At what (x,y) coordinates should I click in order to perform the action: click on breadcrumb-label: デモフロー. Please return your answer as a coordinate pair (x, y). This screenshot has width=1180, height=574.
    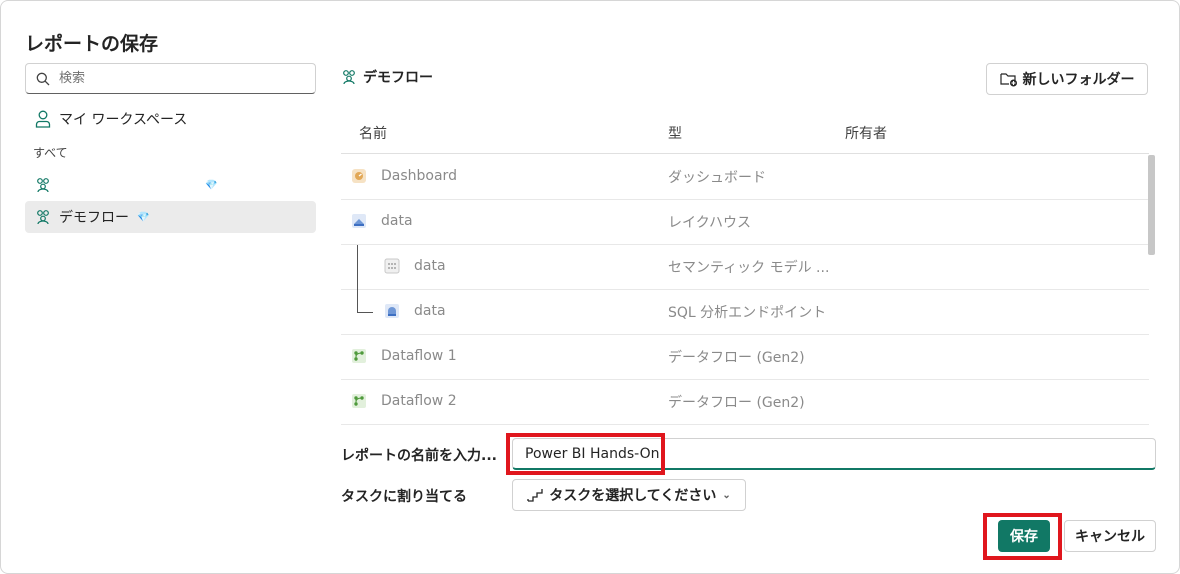
    Looking at the image, I should click on (398, 78).